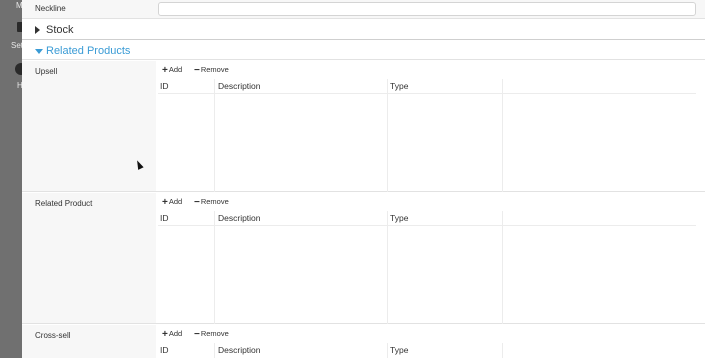 This screenshot has height=358, width=705. What do you see at coordinates (363, 30) in the screenshot?
I see `stock-section-header: Stock` at bounding box center [363, 30].